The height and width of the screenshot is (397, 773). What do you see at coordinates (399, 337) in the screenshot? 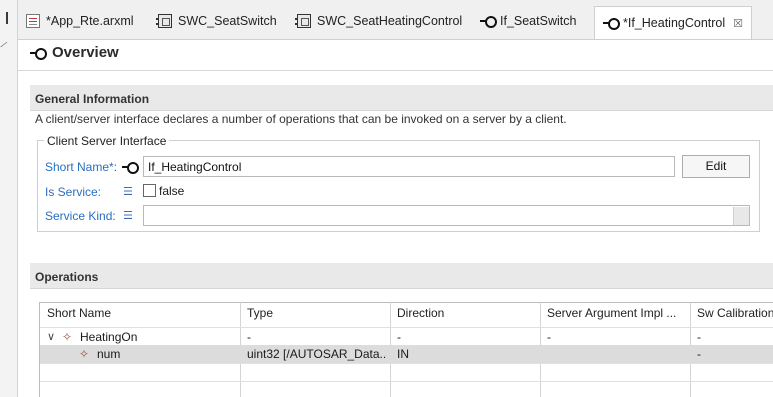
I see `table-cell-direction: -` at bounding box center [399, 337].